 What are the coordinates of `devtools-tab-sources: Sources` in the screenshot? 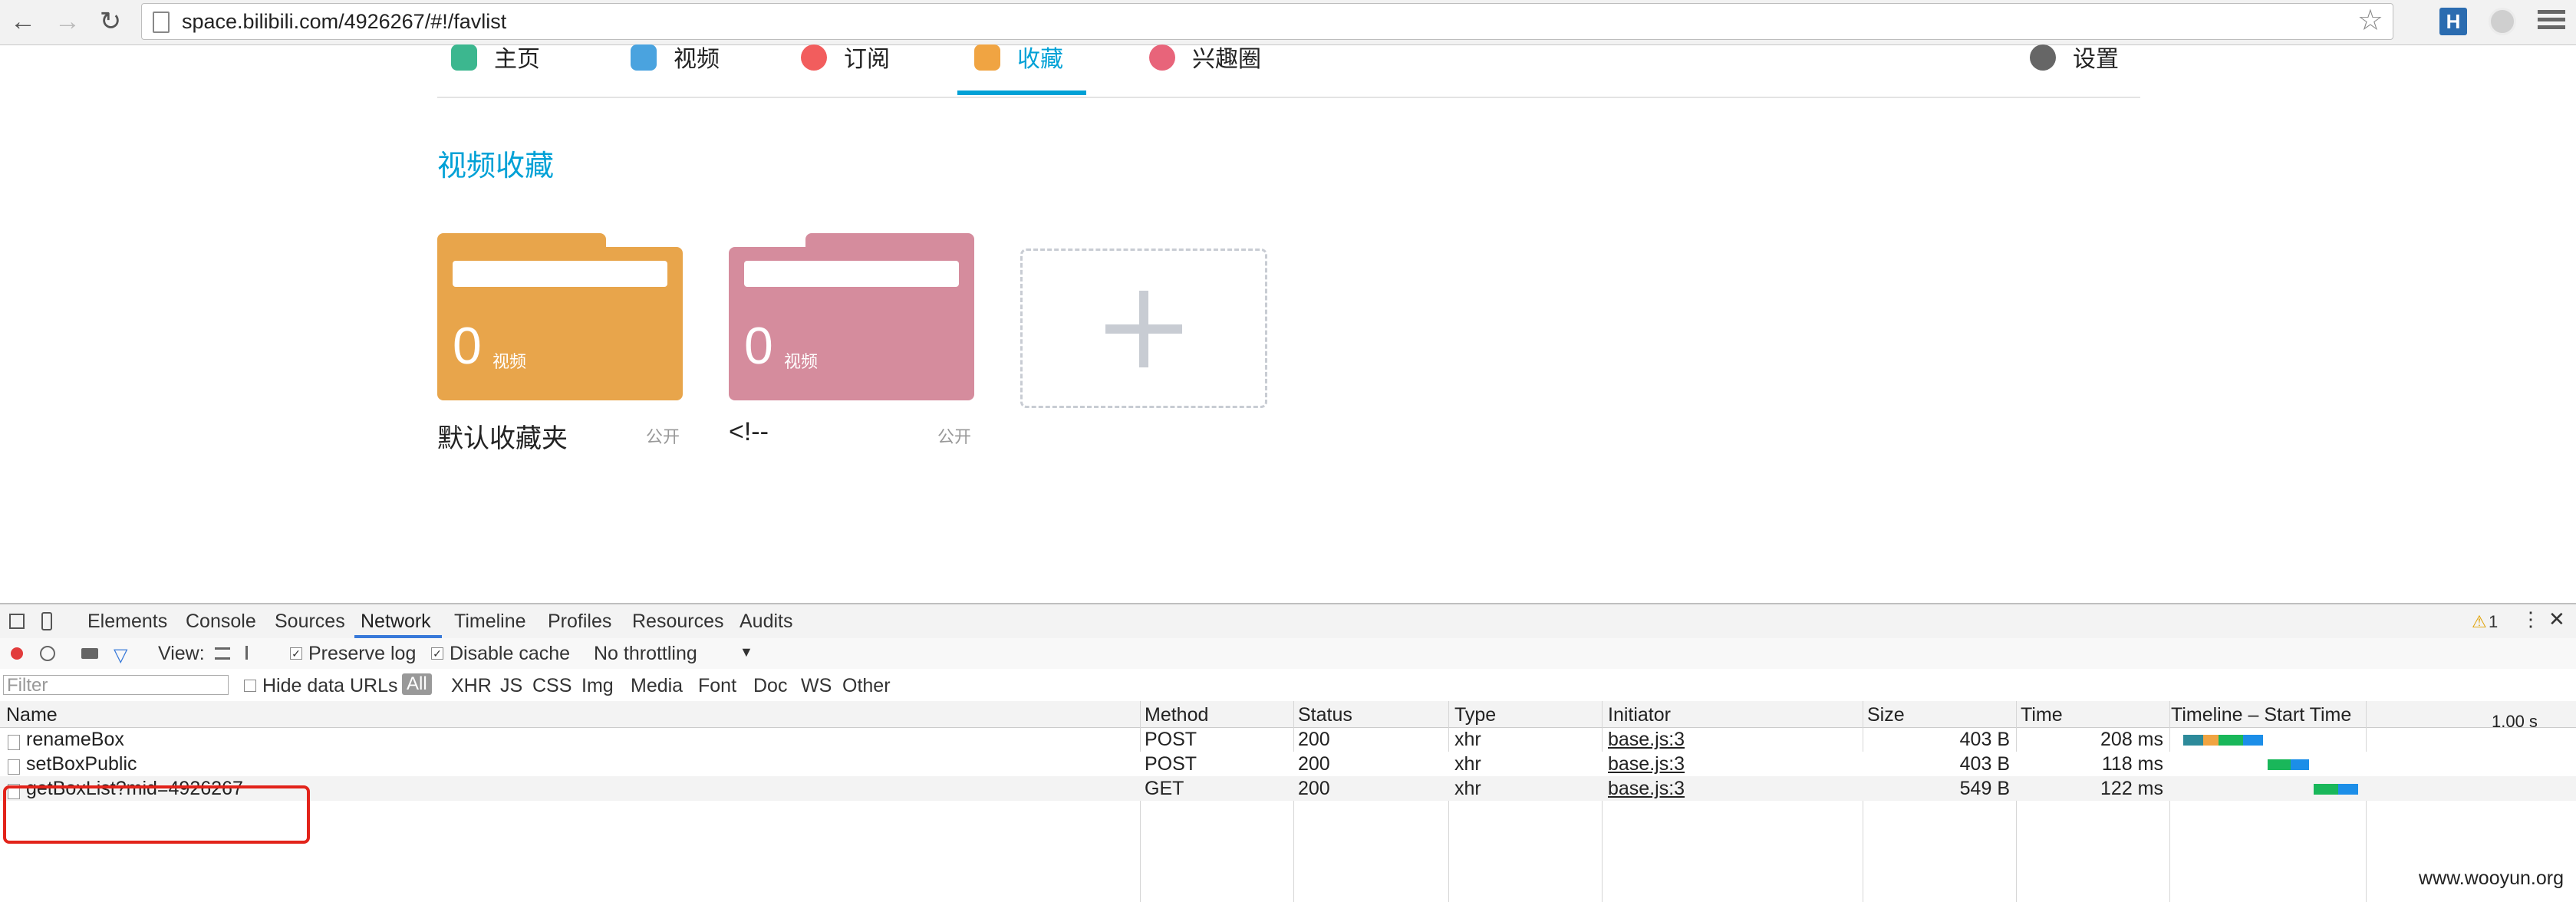 It's located at (310, 622).